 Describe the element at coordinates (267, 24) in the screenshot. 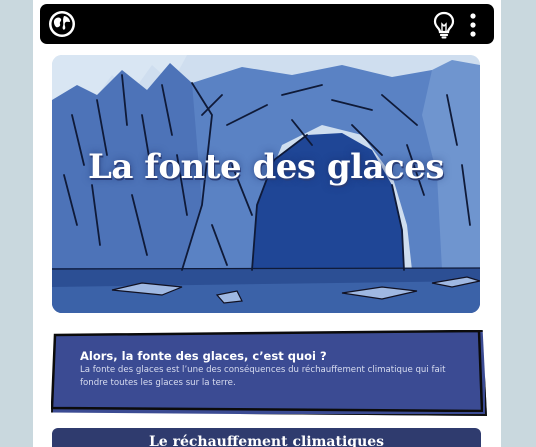

I see `top-bar` at that location.